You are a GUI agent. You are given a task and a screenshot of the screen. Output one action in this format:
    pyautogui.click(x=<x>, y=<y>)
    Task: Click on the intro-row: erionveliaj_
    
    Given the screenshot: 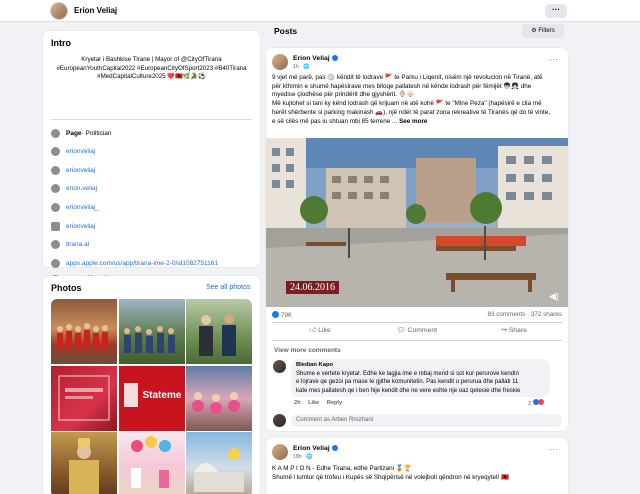 What is the action you would take?
    pyautogui.click(x=153, y=207)
    